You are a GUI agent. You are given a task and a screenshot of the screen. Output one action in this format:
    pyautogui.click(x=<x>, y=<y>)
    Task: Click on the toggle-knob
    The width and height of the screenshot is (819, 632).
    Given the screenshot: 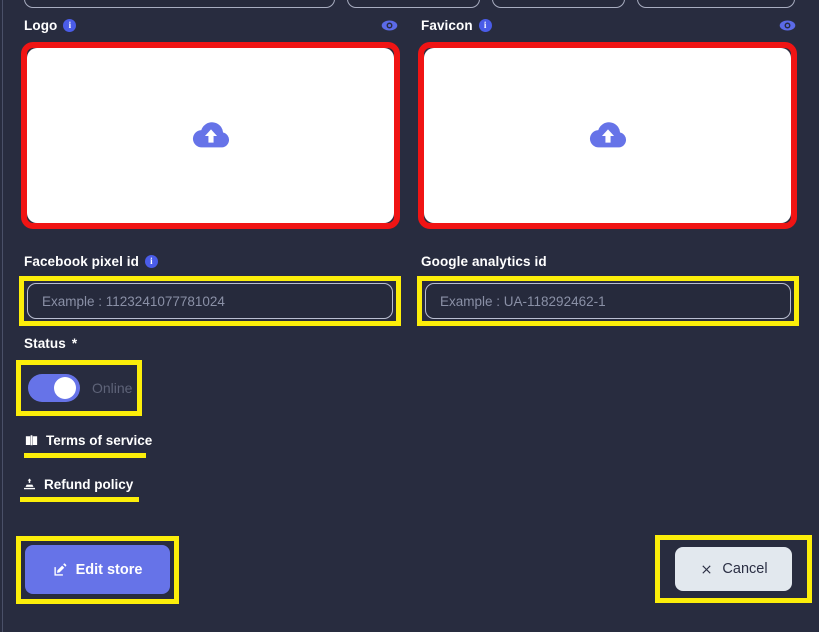 What is the action you would take?
    pyautogui.click(x=65, y=388)
    